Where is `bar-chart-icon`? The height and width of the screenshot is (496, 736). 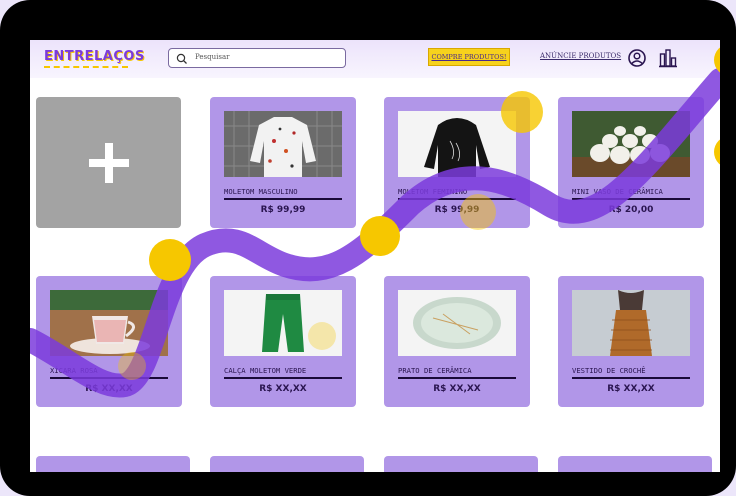
bar-chart-icon is located at coordinates (668, 58).